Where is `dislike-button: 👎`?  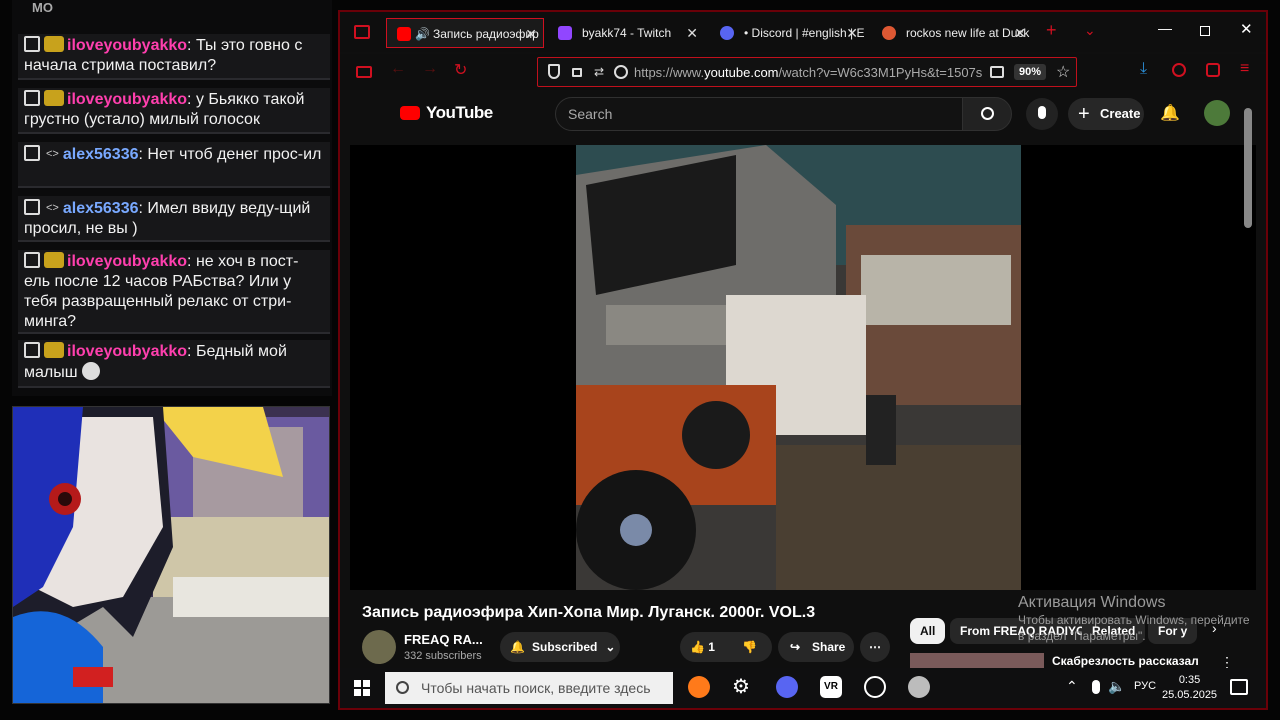
dislike-button: 👎 is located at coordinates (749, 647).